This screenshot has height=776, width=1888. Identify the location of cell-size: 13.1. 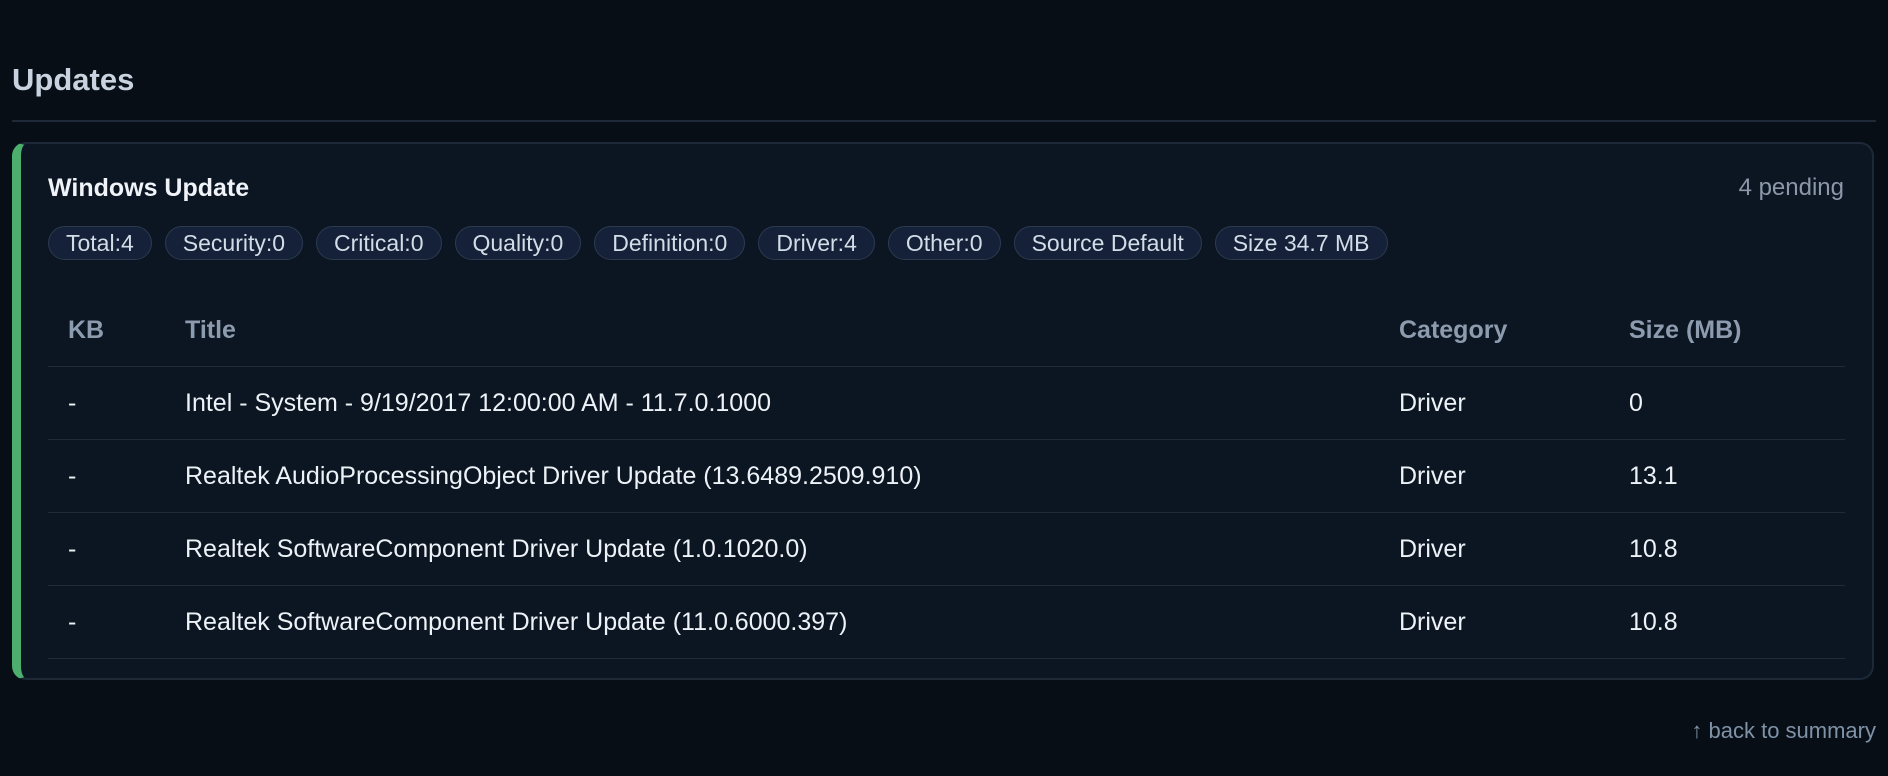
(1727, 476).